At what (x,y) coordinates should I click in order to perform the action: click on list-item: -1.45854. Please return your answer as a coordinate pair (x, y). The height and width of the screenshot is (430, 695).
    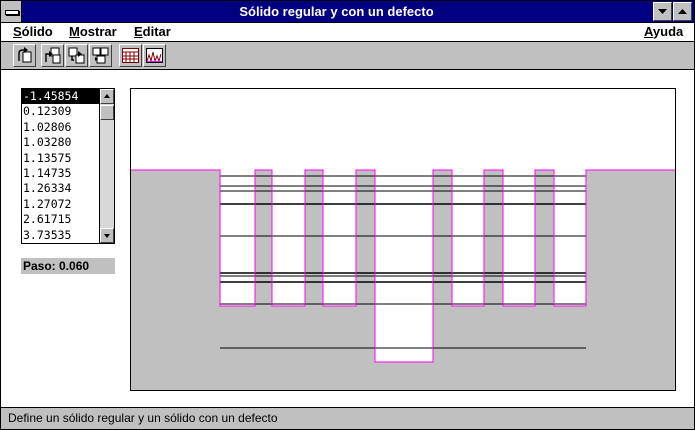
    Looking at the image, I should click on (60, 97).